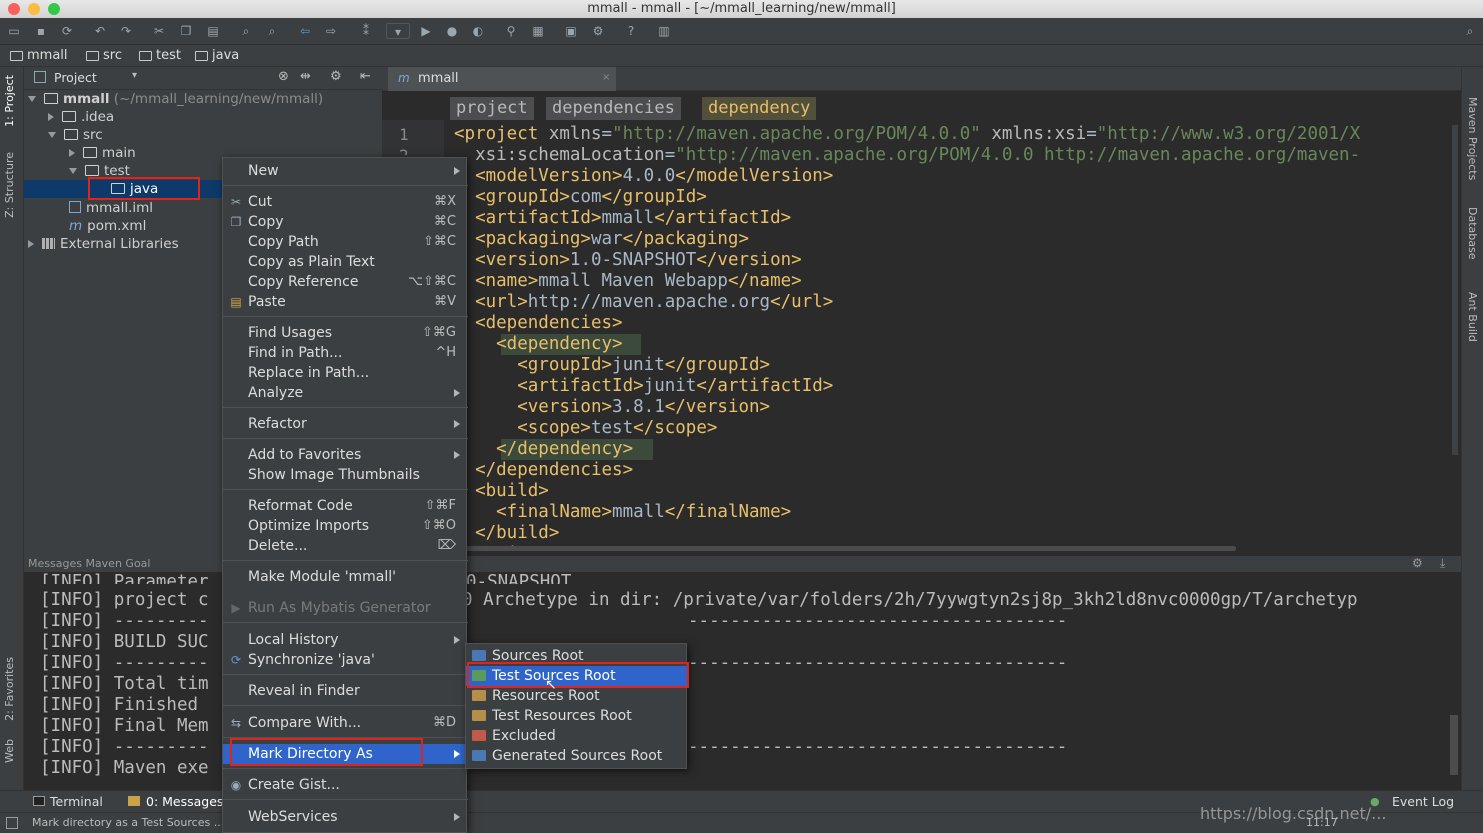  What do you see at coordinates (1455, 290) in the screenshot?
I see `vertical-scrollbar` at bounding box center [1455, 290].